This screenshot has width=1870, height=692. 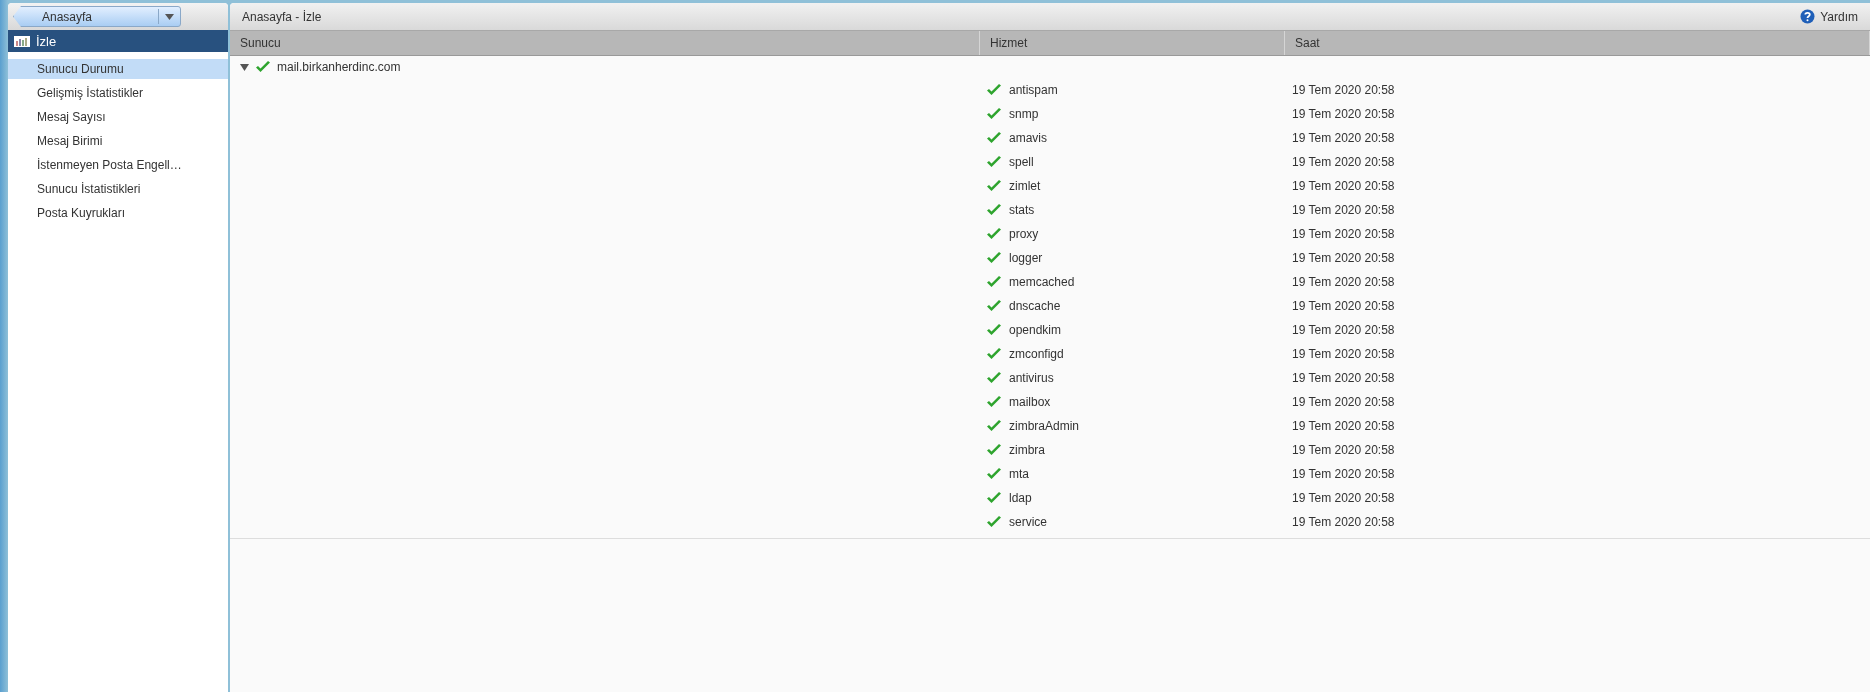 What do you see at coordinates (46, 41) in the screenshot?
I see `section-title: İzle` at bounding box center [46, 41].